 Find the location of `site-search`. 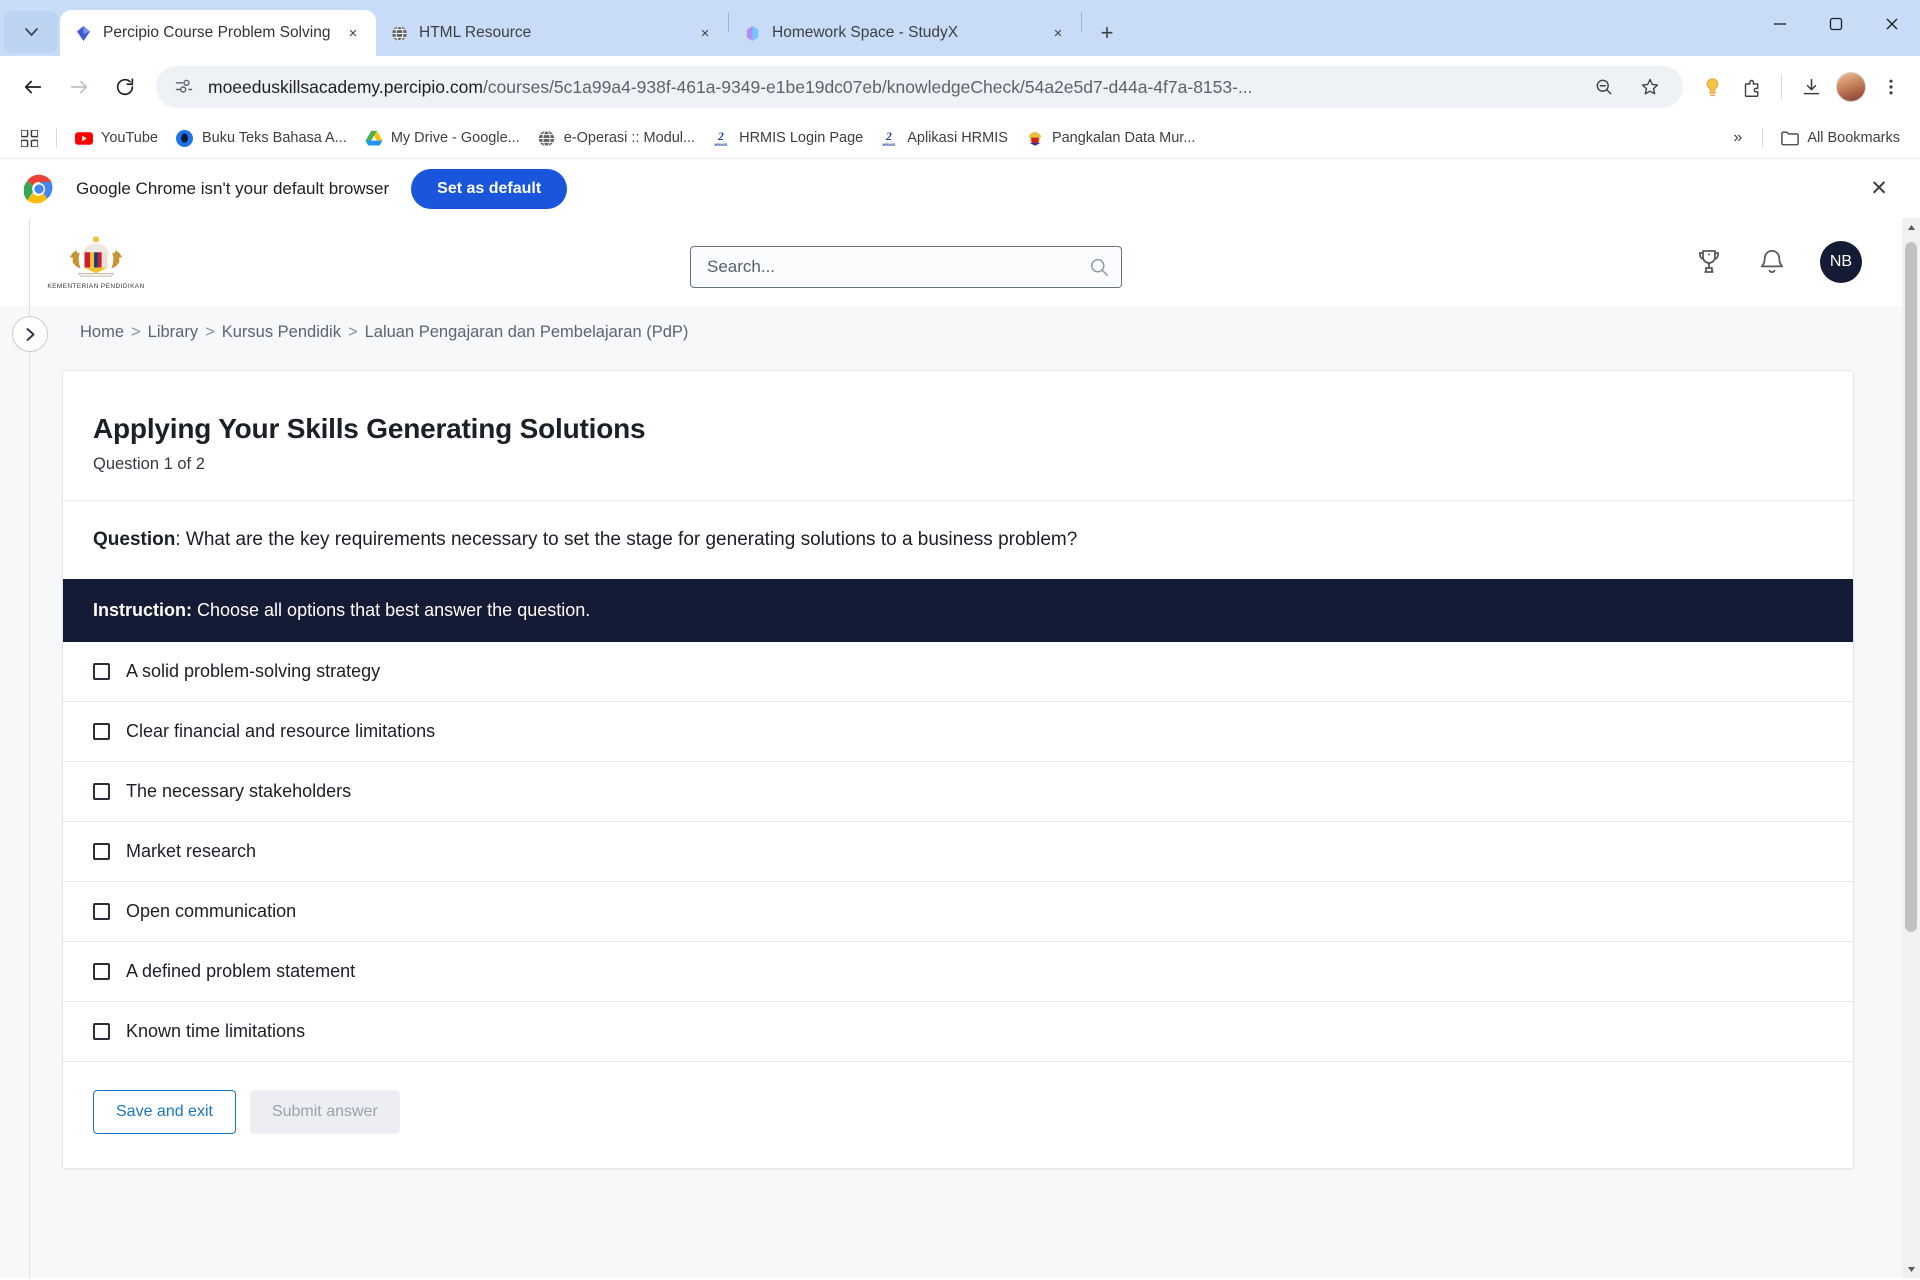

site-search is located at coordinates (906, 267).